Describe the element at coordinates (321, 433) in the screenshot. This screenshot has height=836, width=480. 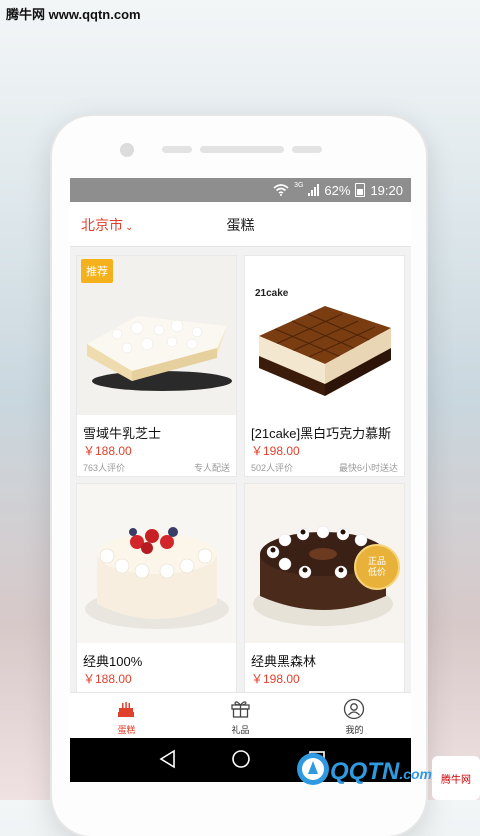
I see `product-name: [21cake]黑白巧克力慕斯` at that location.